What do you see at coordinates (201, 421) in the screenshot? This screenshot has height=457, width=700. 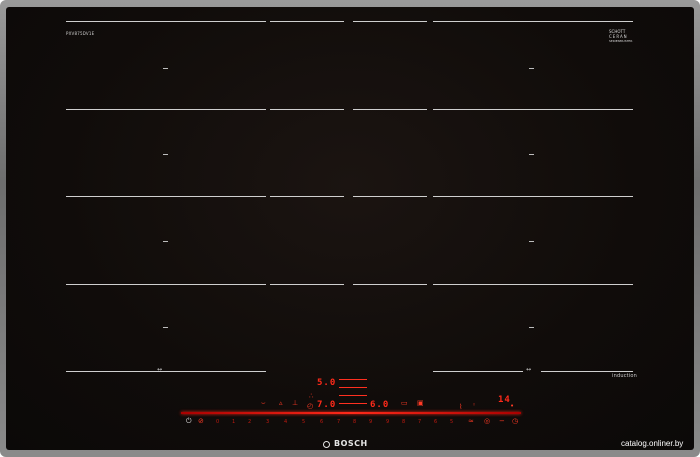 I see `child-lock-icon: ⊘` at bounding box center [201, 421].